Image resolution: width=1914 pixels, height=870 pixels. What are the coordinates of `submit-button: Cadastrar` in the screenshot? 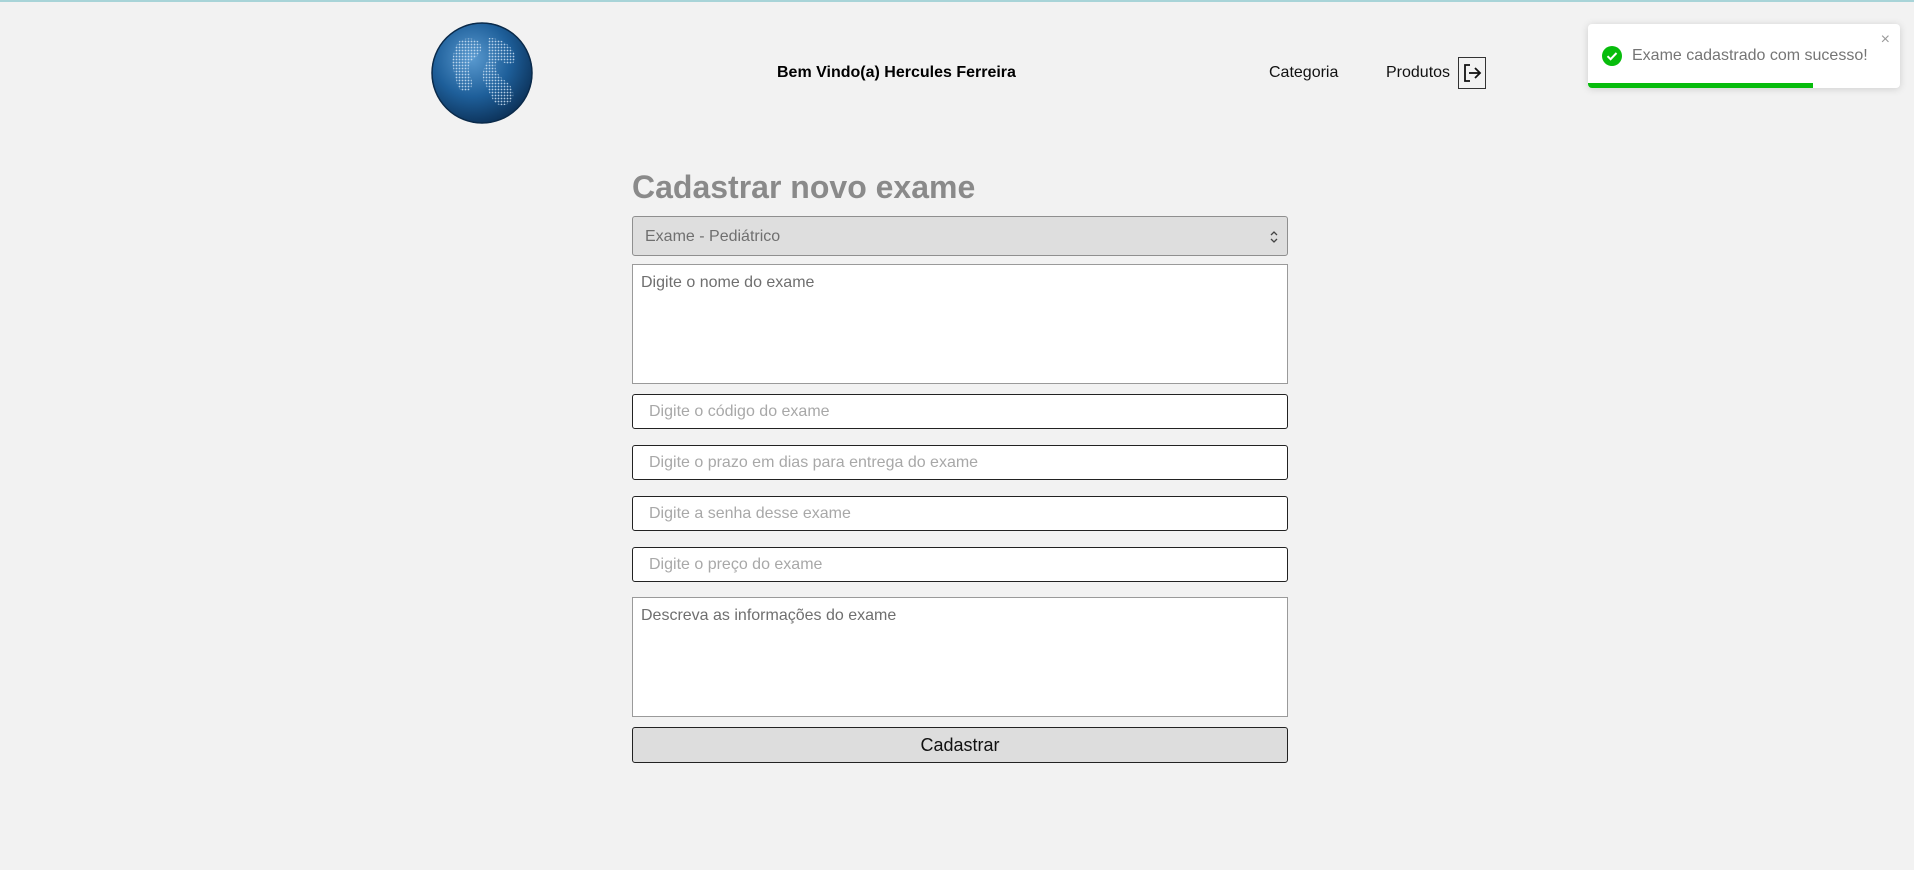 It's located at (960, 745).